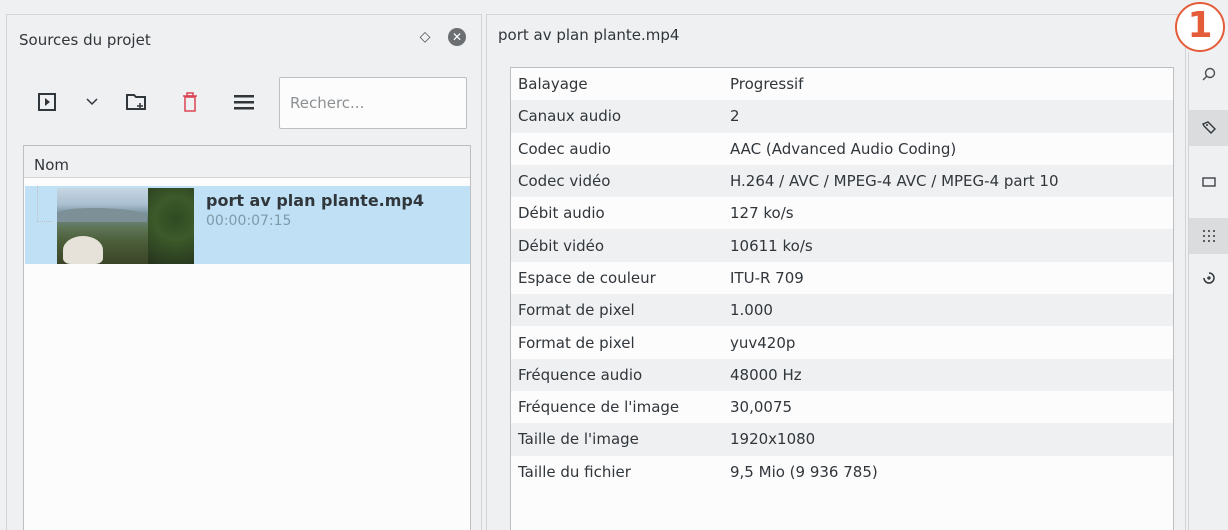 The image size is (1228, 530). What do you see at coordinates (574, 471) in the screenshot?
I see `property-key: Taille du fichier` at bounding box center [574, 471].